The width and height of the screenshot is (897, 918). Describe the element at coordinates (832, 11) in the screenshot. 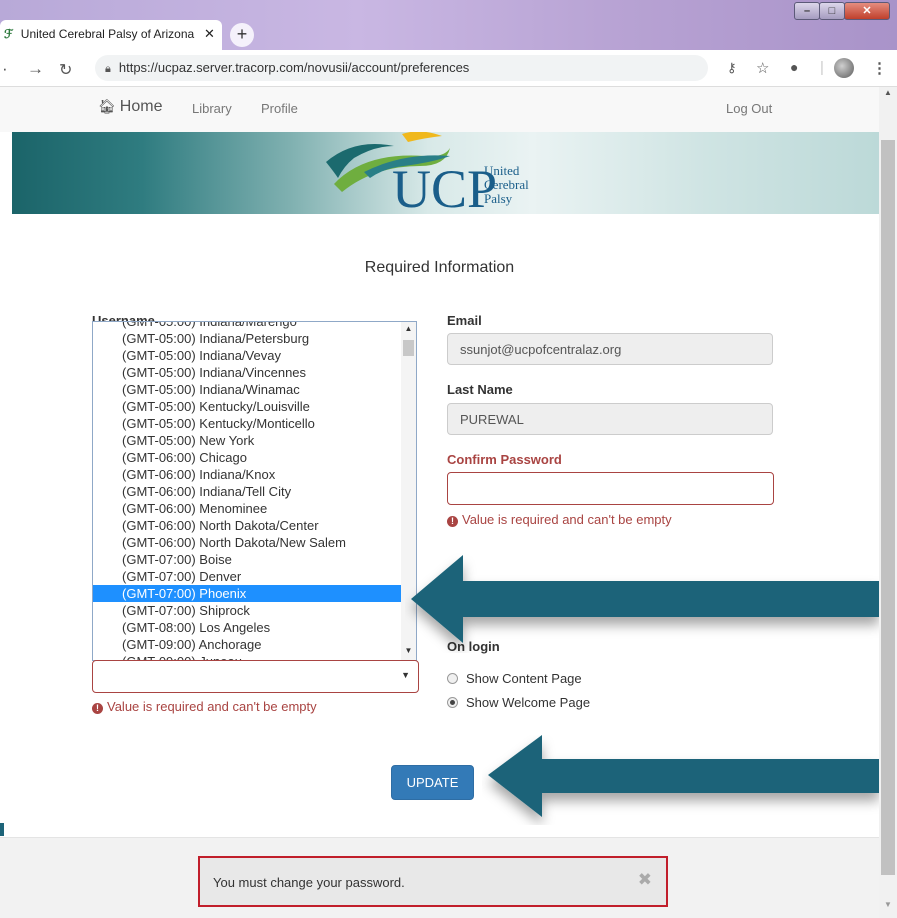

I see `maximize-button: □` at that location.